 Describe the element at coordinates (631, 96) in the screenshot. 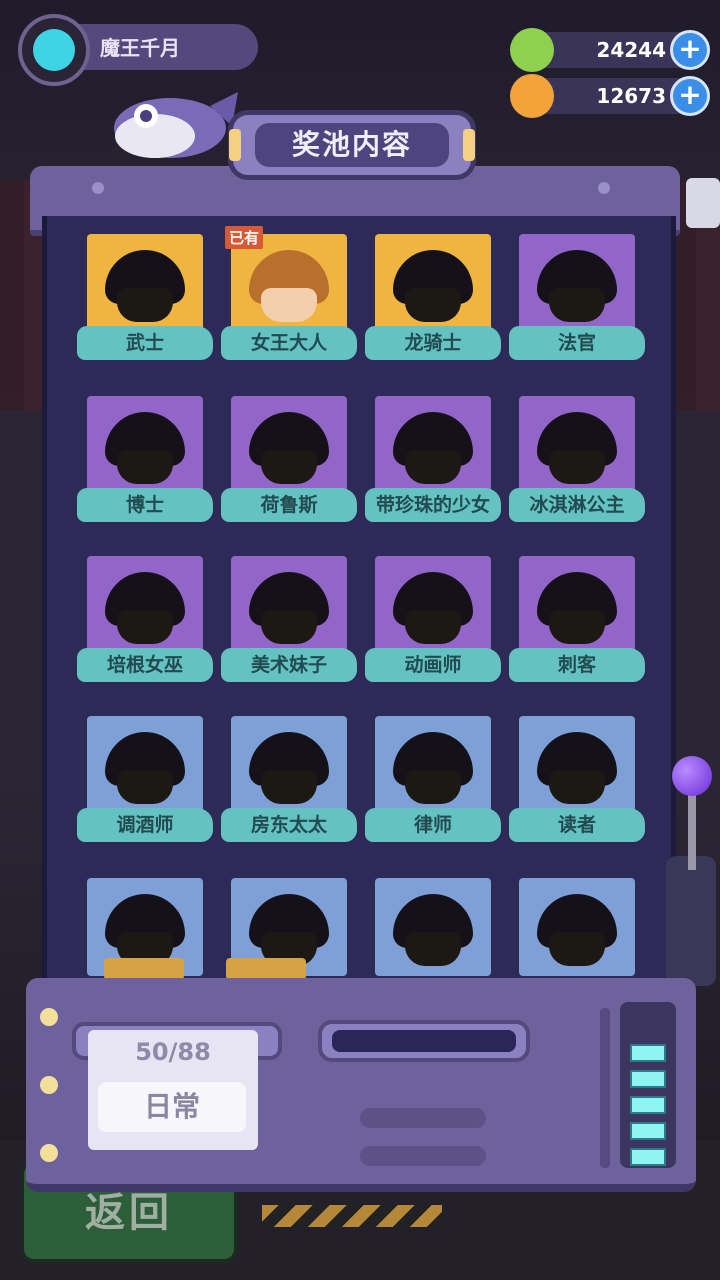

I see `currency-value: 12673` at that location.